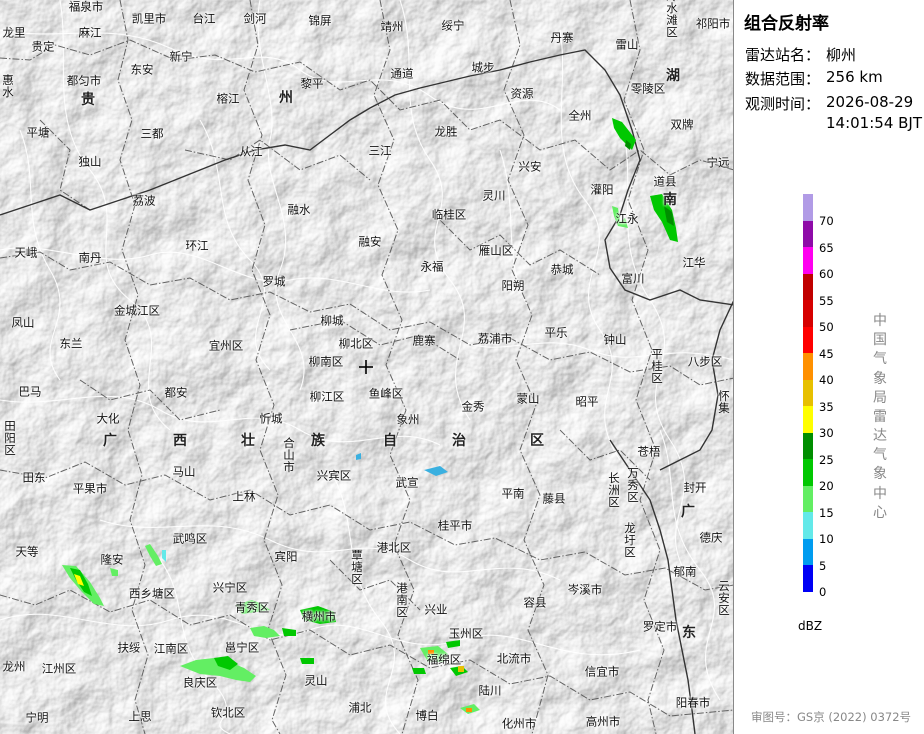  I want to click on place-label: 江永, so click(627, 218).